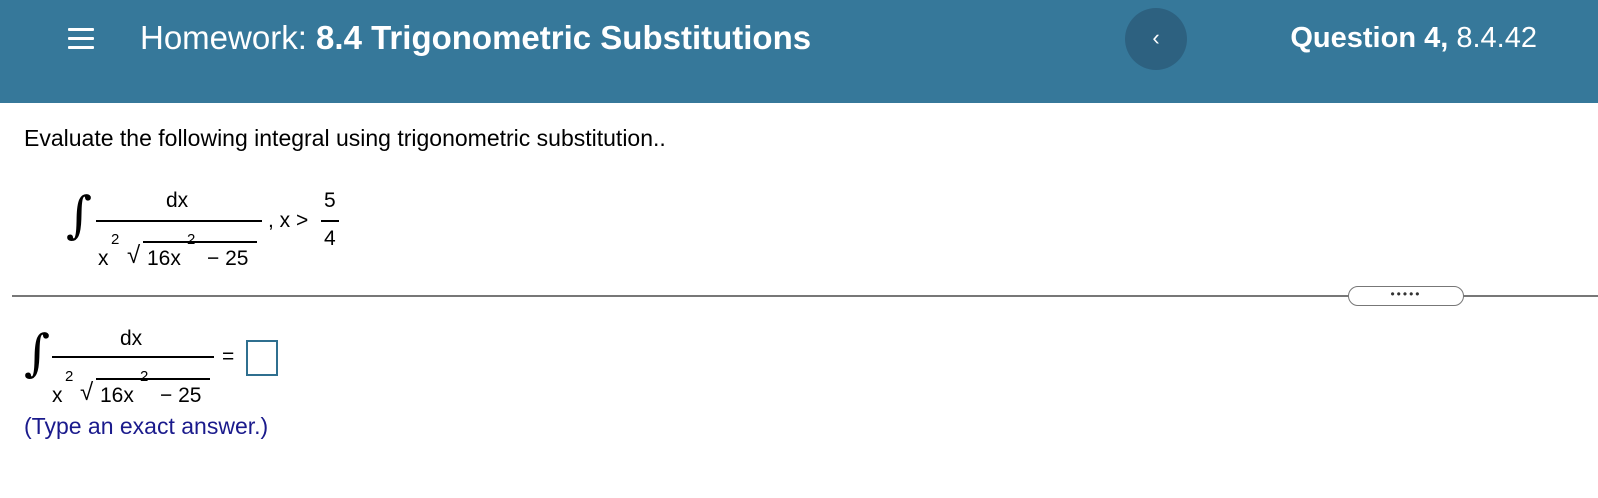 The height and width of the screenshot is (498, 1598). Describe the element at coordinates (153, 379) in the screenshot. I see `answer-radical-bar` at that location.